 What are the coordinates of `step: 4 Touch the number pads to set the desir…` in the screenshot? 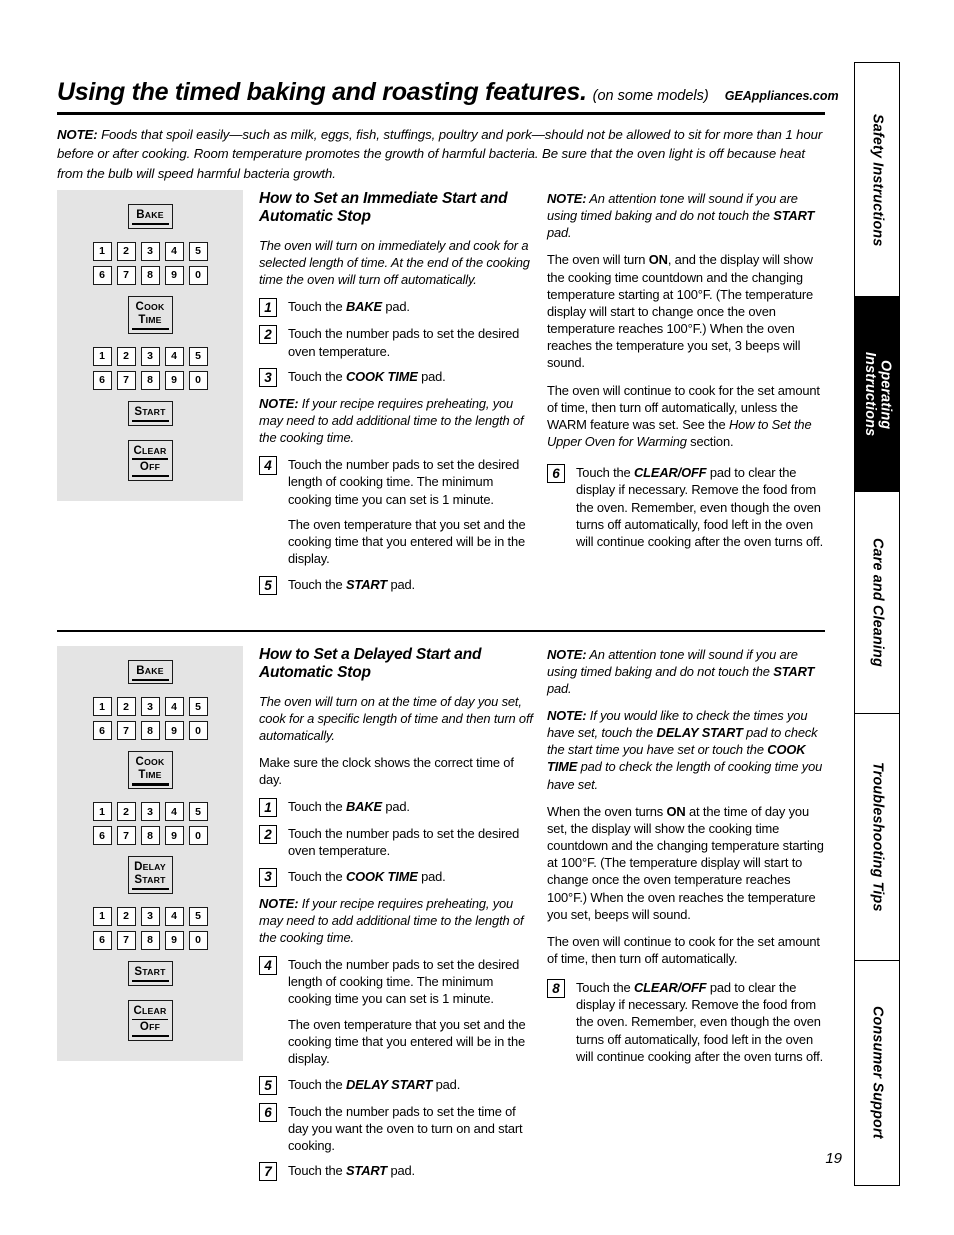 It's located at (399, 481).